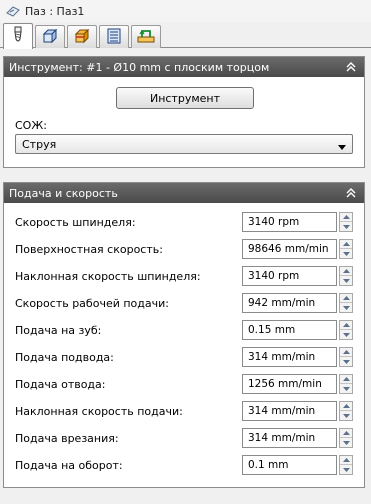 The image size is (371, 504). Describe the element at coordinates (289, 465) in the screenshot. I see `feed-per-revolution-input: 0.1 mm` at that location.